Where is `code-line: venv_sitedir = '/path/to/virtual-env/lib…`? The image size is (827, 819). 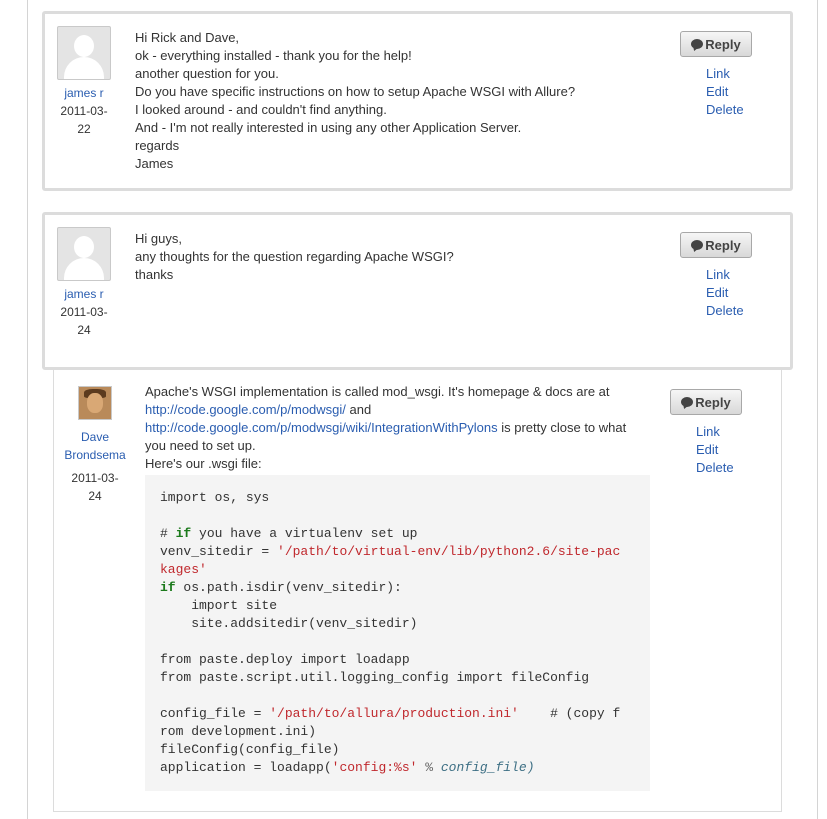 code-line: venv_sitedir = '/path/to/virtual-env/lib… is located at coordinates (390, 551).